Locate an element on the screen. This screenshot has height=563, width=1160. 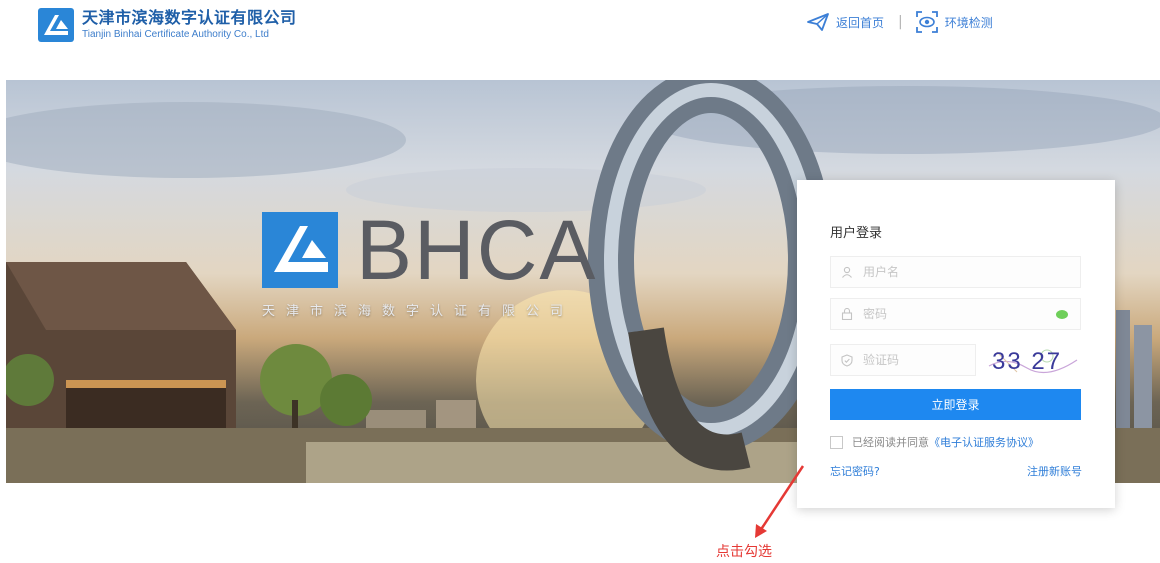
paper-plane-icon is located at coordinates (818, 22).